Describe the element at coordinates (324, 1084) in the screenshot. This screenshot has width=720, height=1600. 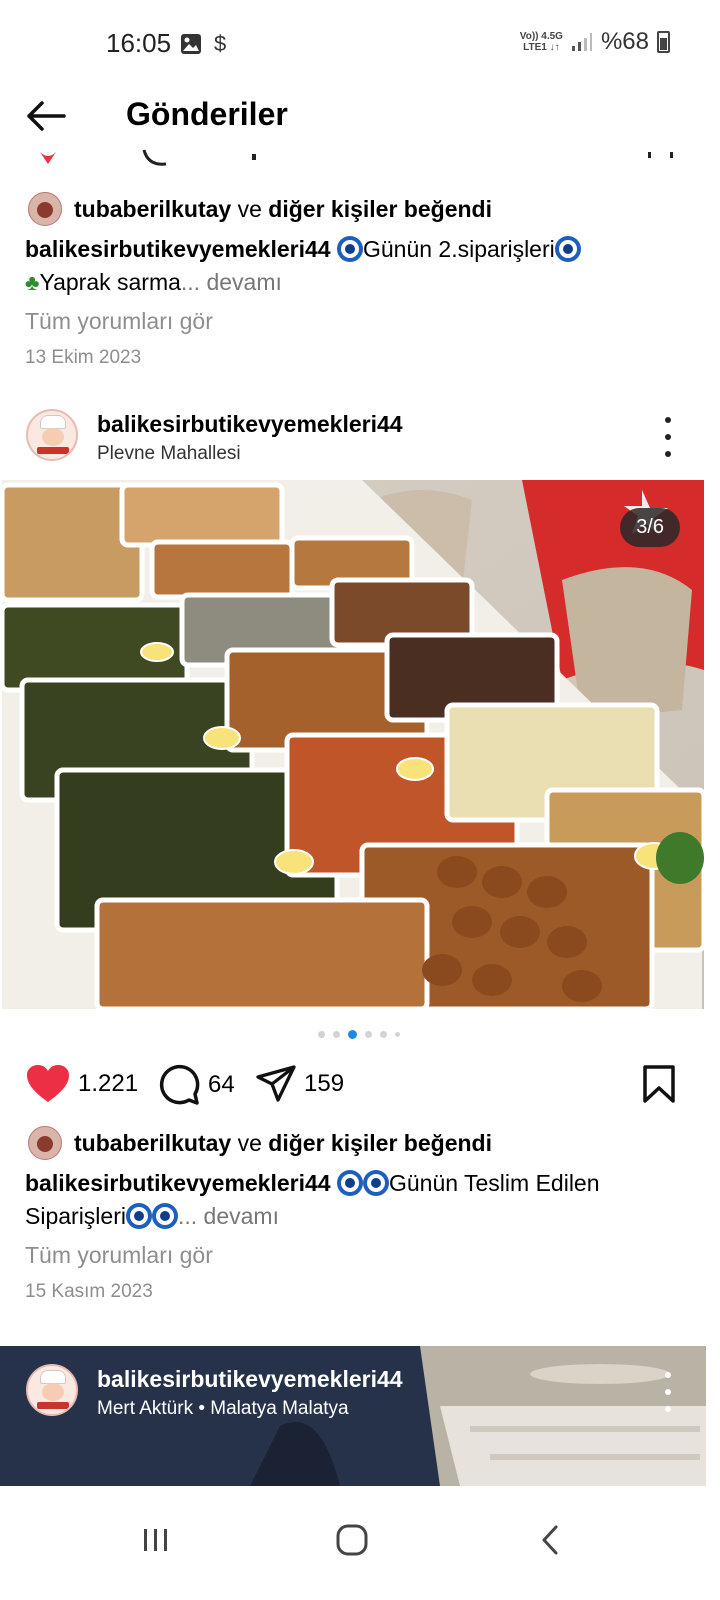
I see `share-count: 159` at that location.